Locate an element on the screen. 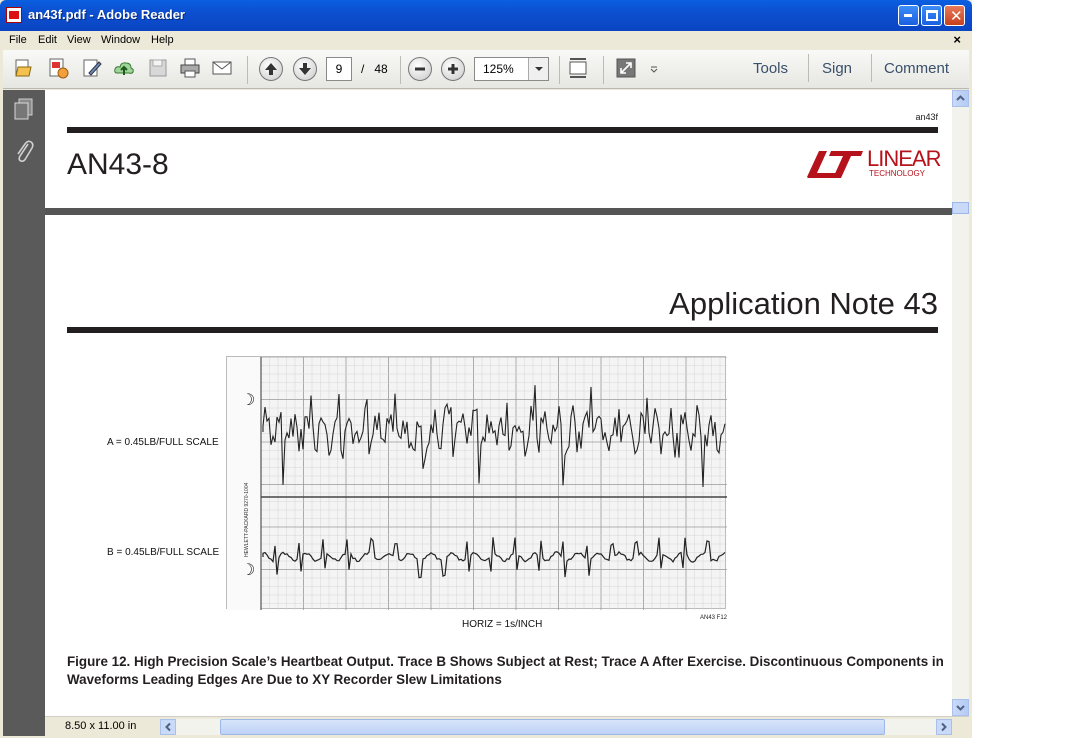 This screenshot has height=739, width=1078. scroll-right-button is located at coordinates (944, 727).